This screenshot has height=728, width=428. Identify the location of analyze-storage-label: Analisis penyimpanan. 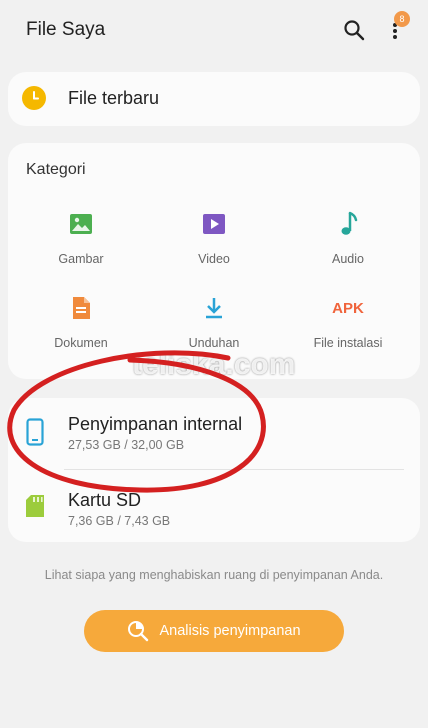
(230, 631).